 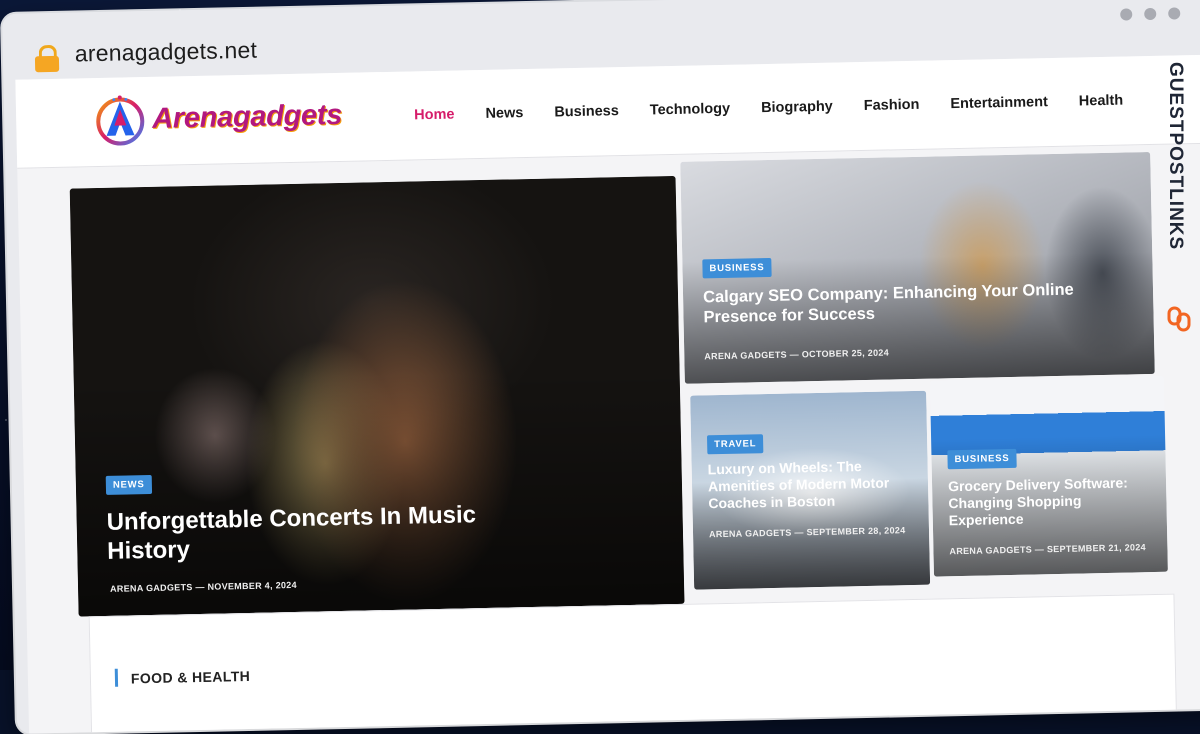 What do you see at coordinates (47, 58) in the screenshot?
I see `lock-icon` at bounding box center [47, 58].